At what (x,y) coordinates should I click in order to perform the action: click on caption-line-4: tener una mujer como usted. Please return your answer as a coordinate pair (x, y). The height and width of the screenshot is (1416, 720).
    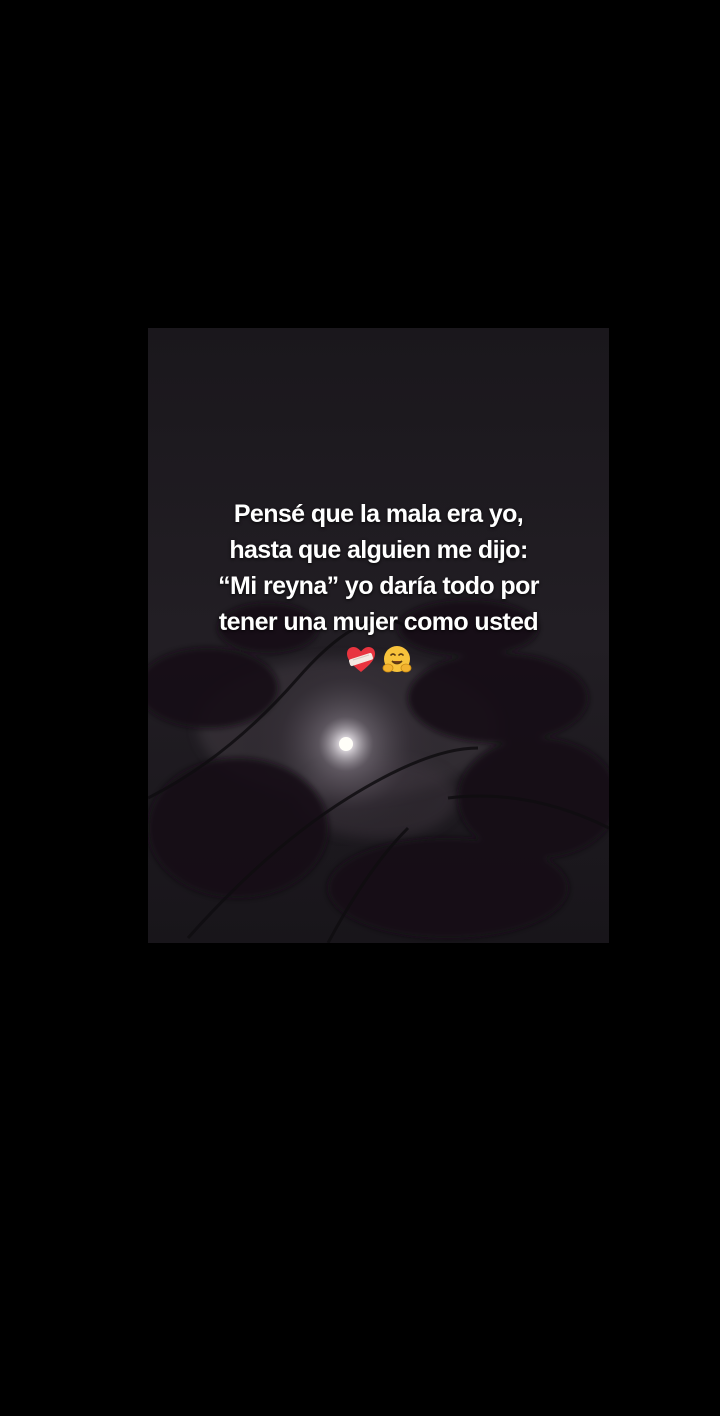
    Looking at the image, I should click on (378, 622).